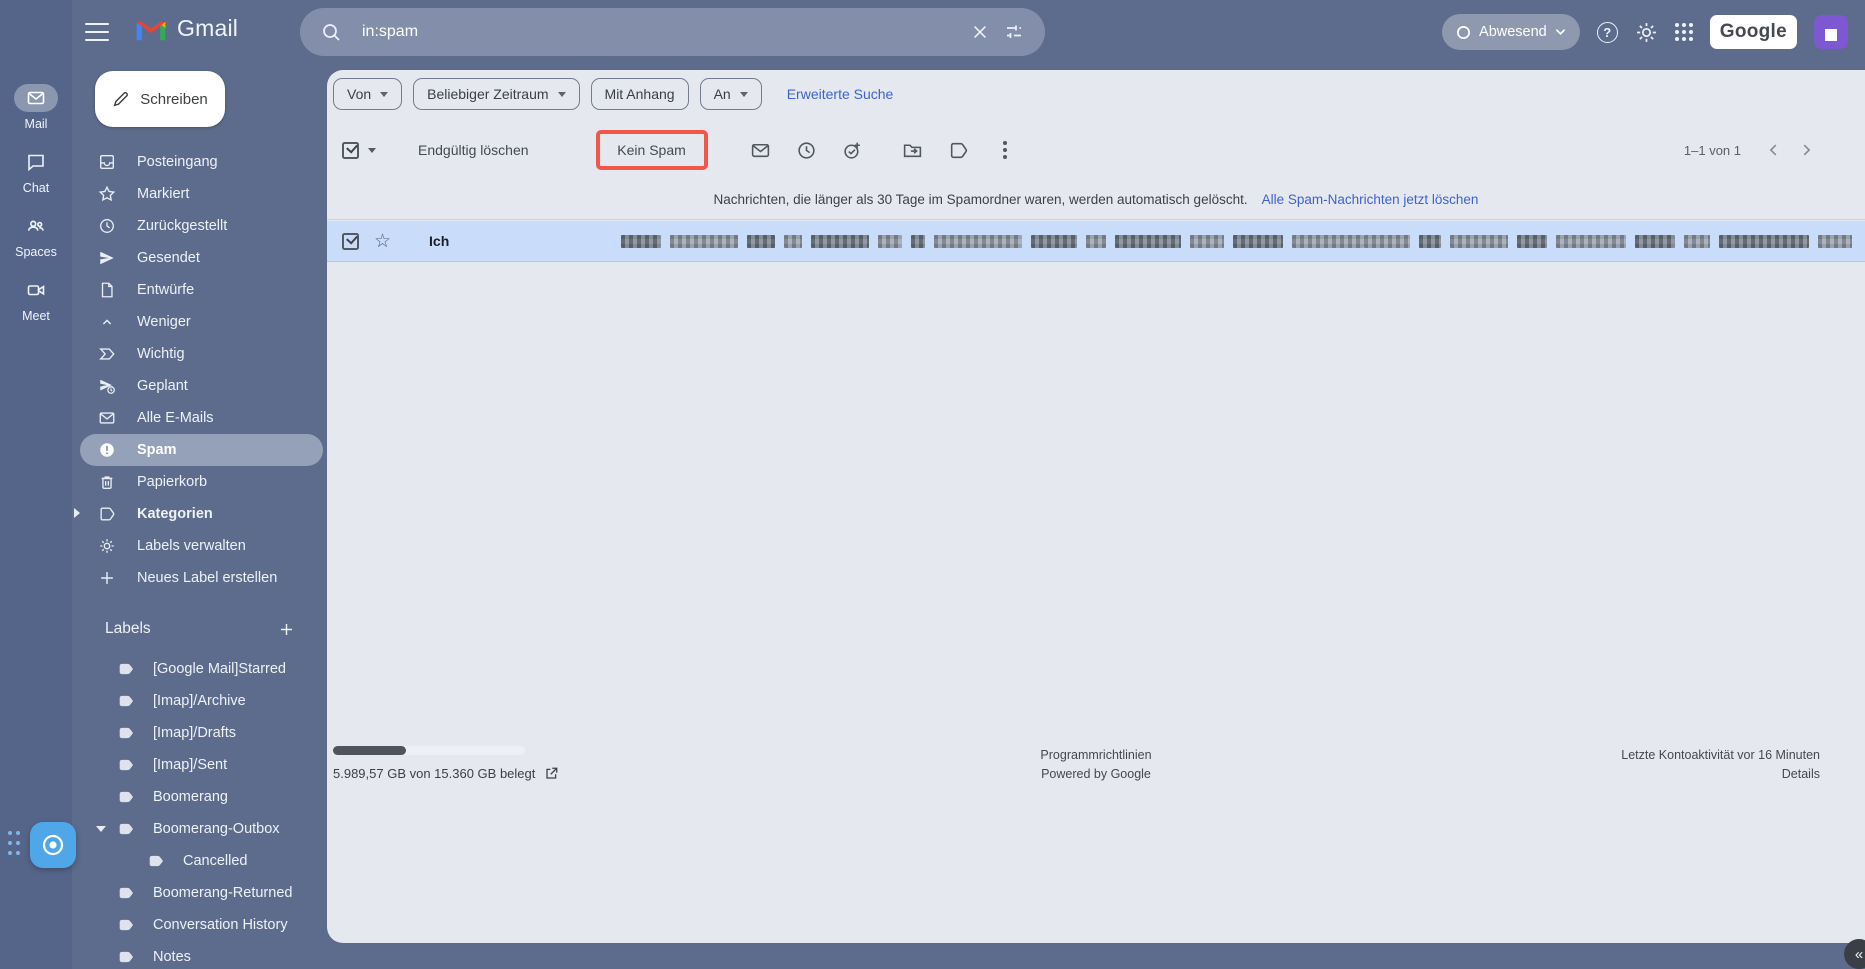  What do you see at coordinates (651, 150) in the screenshot?
I see `not-spam-button: Kein Spam` at bounding box center [651, 150].